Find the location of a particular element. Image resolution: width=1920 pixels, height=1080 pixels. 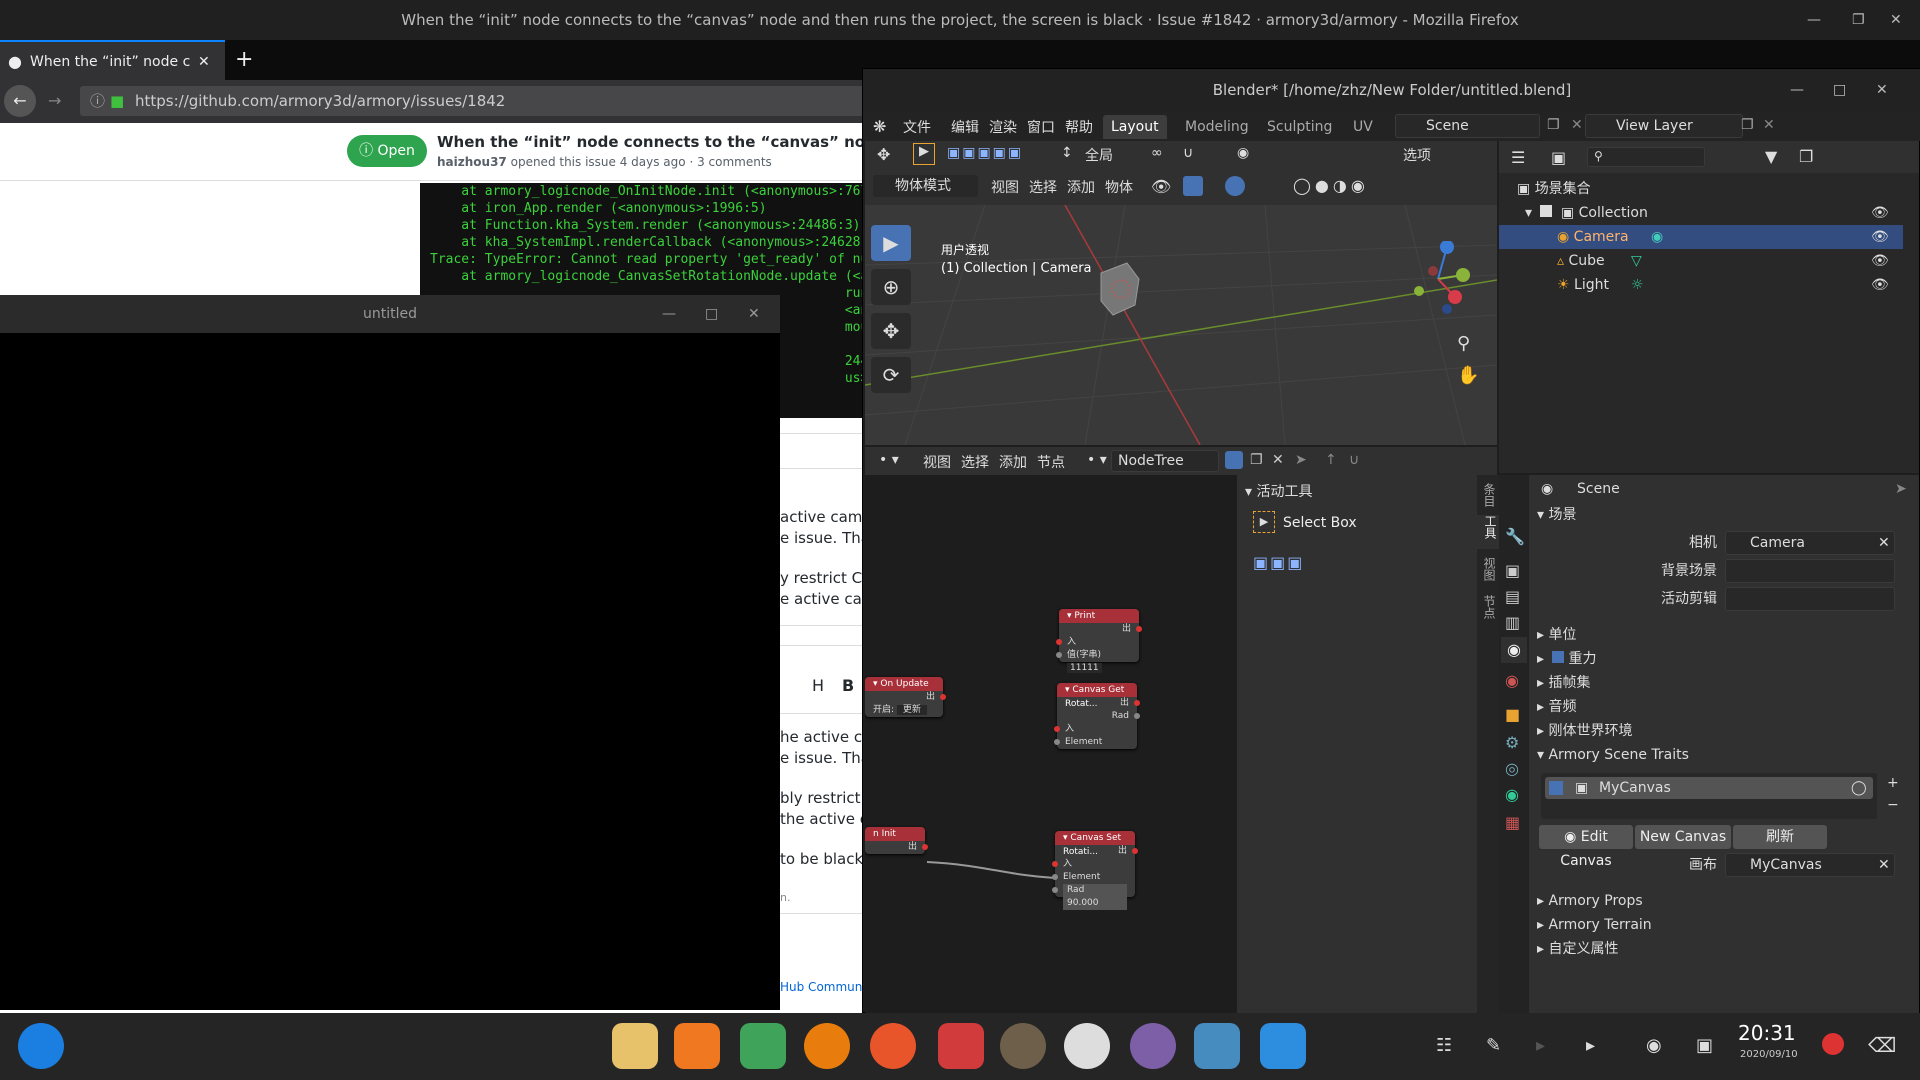

vp-menu-select: 选择 is located at coordinates (1043, 187).